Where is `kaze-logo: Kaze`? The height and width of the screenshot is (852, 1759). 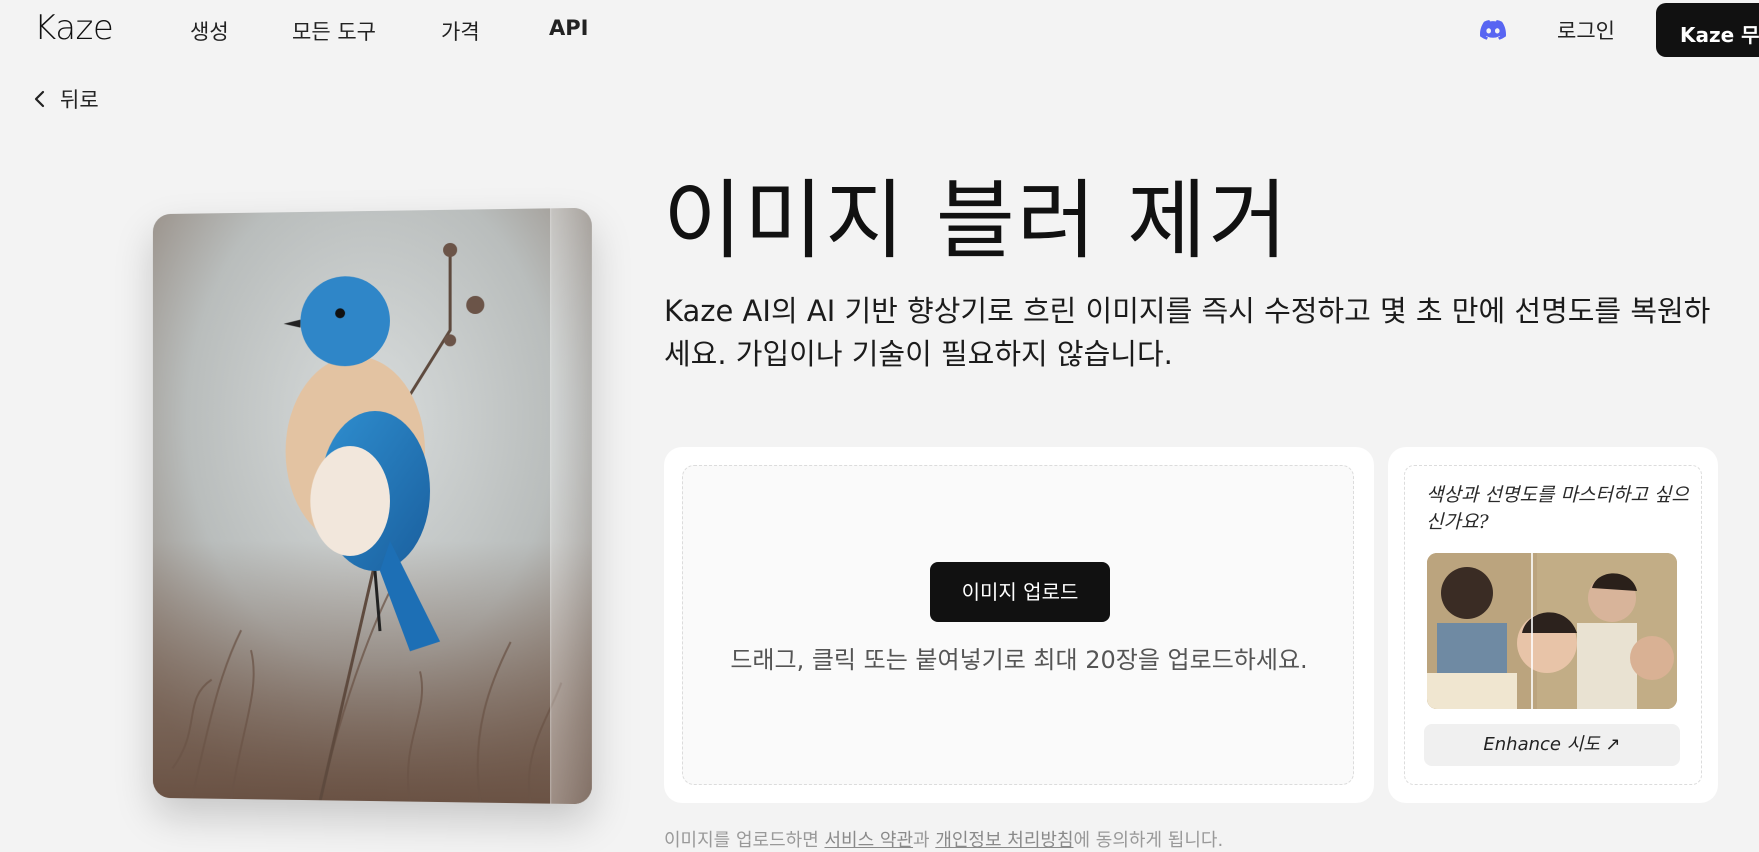 kaze-logo: Kaze is located at coordinates (74, 28).